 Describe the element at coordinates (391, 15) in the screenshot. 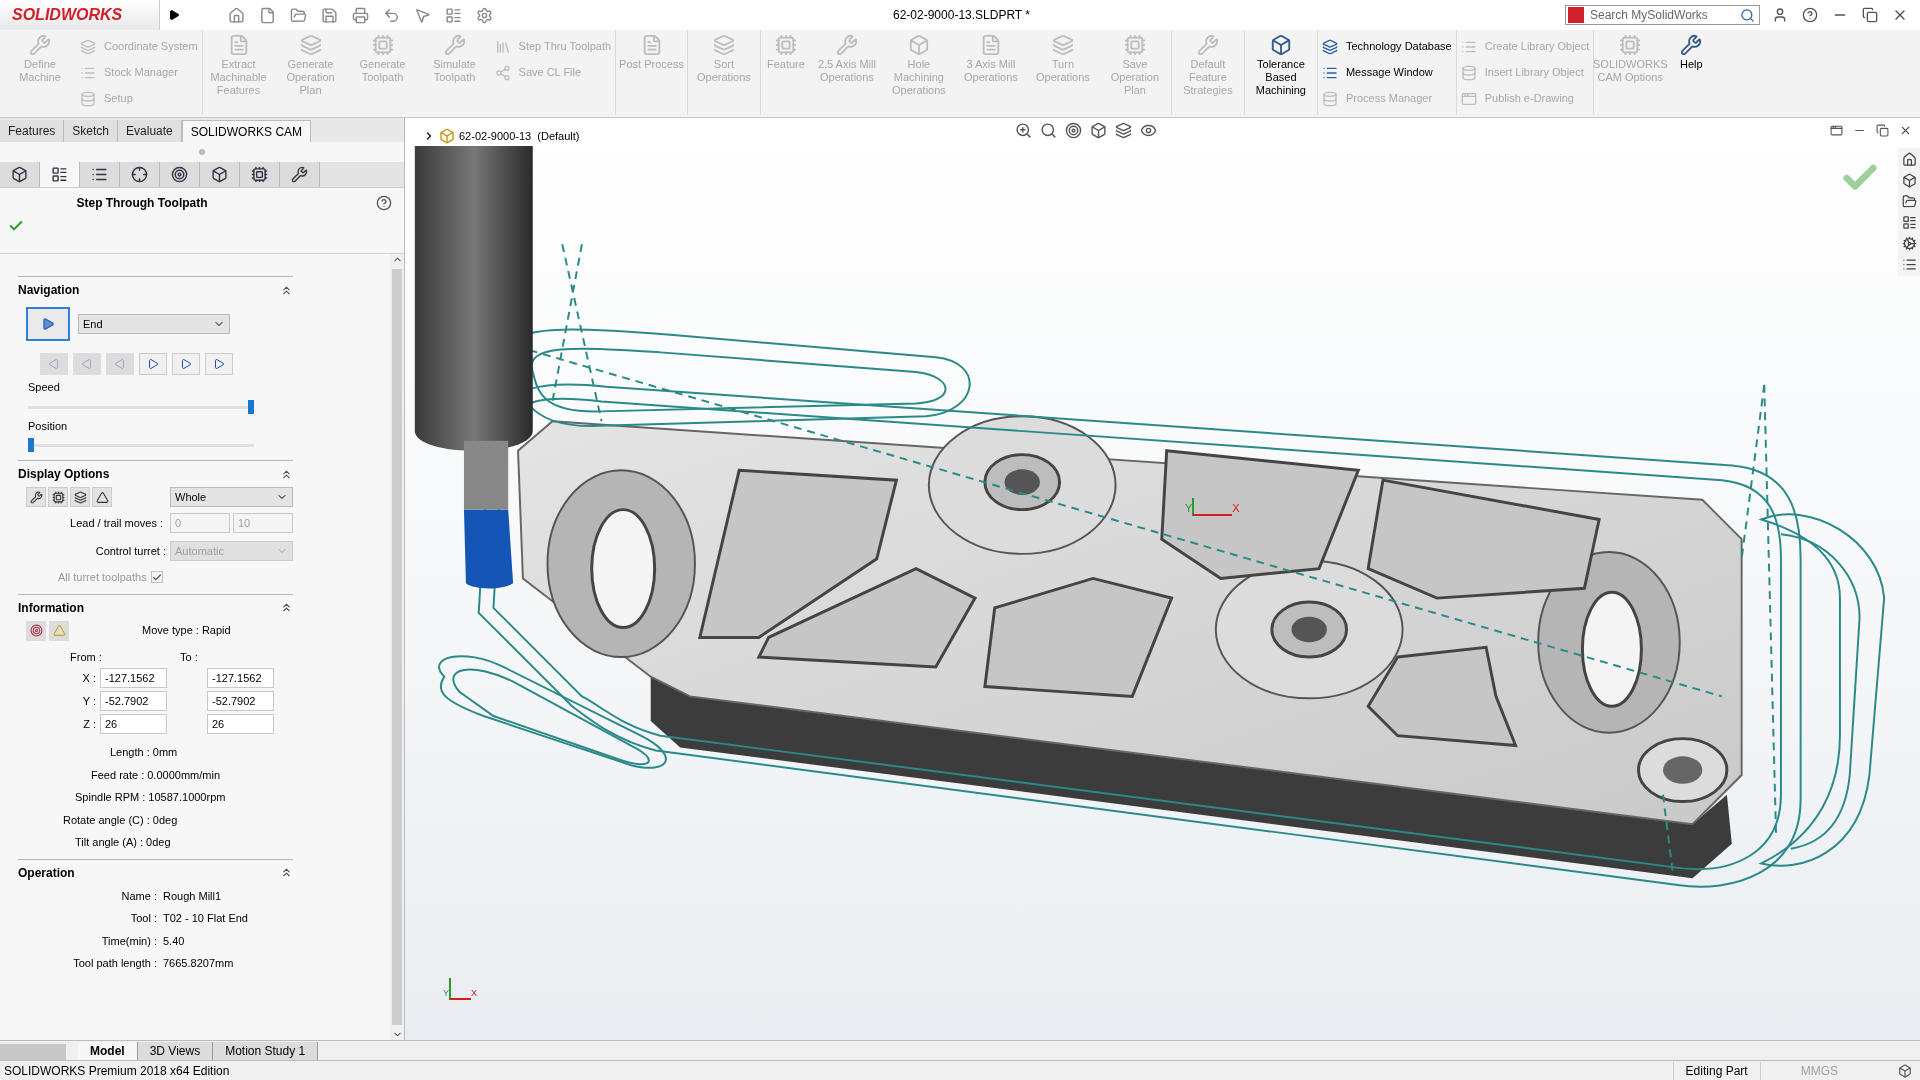

I see `undo-icon` at that location.